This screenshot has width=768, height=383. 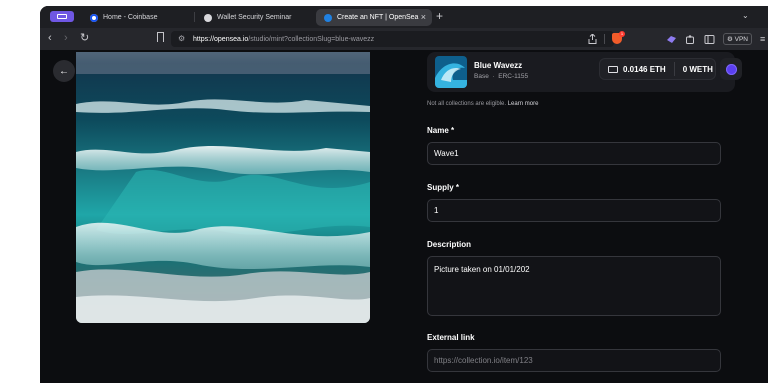 What do you see at coordinates (181, 38) in the screenshot?
I see `site-settings-icon: ⚙` at bounding box center [181, 38].